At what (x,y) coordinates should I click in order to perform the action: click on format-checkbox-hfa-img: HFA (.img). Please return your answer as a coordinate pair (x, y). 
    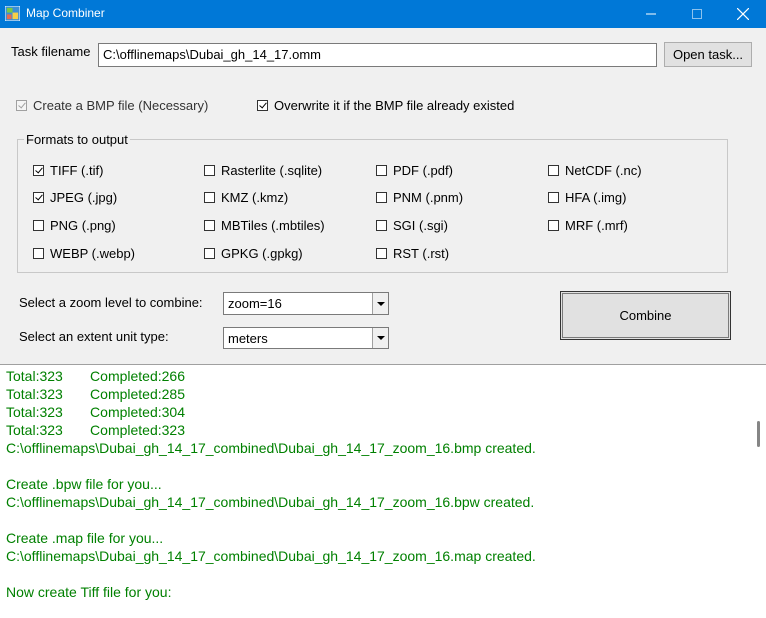
    Looking at the image, I should click on (587, 197).